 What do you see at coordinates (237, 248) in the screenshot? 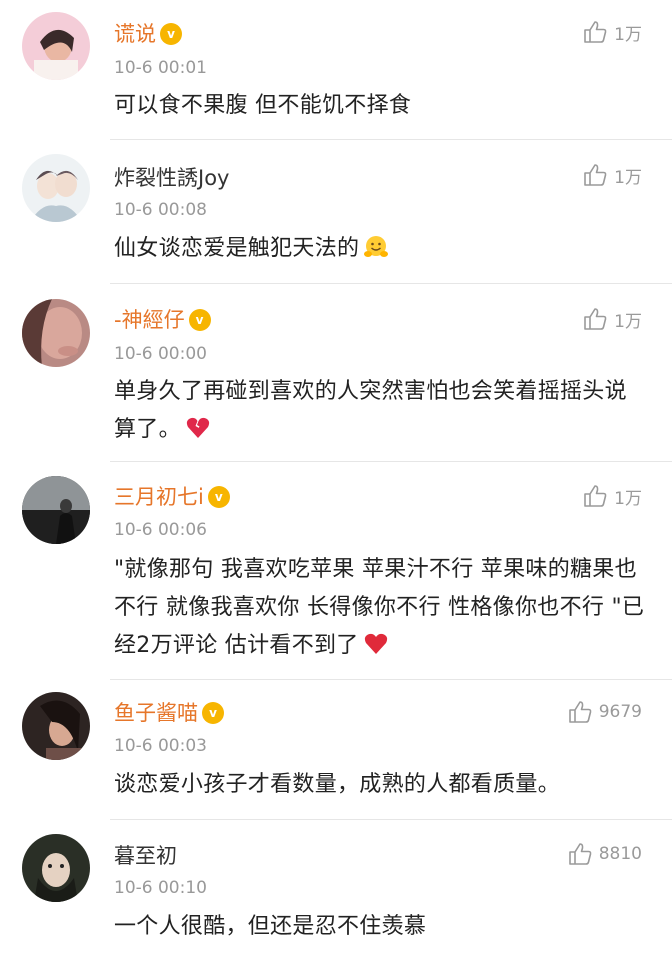
I see `comment-text-content: 仙女谈恋爱是触犯天法的` at bounding box center [237, 248].